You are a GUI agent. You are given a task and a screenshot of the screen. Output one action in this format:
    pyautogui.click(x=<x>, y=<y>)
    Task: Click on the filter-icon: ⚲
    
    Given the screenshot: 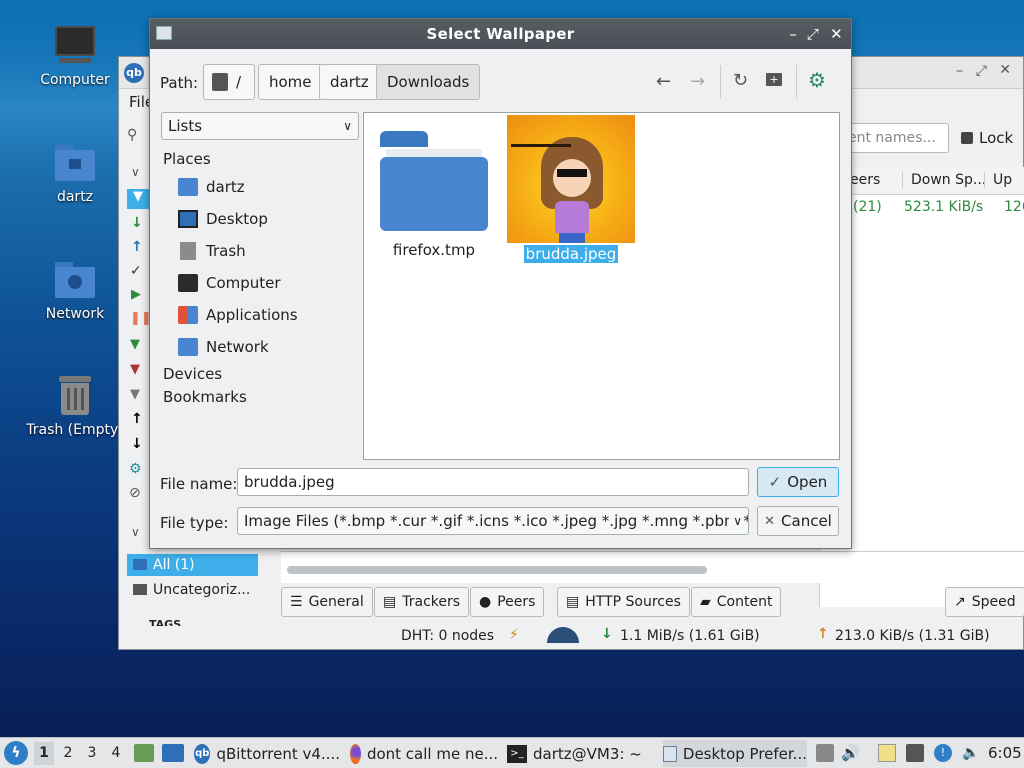 What is the action you would take?
    pyautogui.click(x=137, y=136)
    